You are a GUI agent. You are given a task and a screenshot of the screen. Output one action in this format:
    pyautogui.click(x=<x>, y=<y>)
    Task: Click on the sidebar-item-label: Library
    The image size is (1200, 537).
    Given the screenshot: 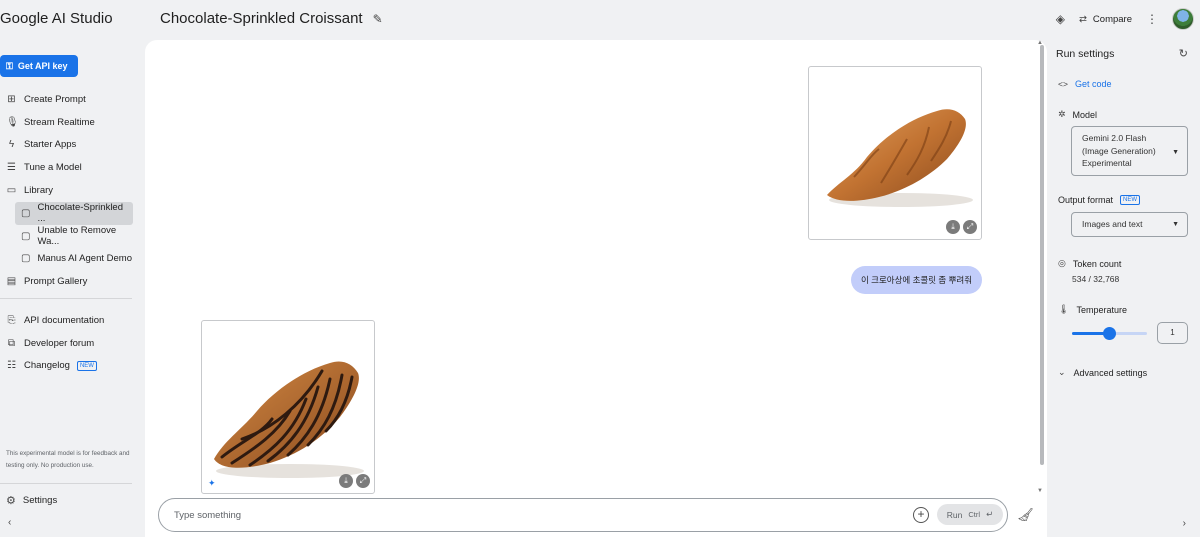 What is the action you would take?
    pyautogui.click(x=39, y=191)
    